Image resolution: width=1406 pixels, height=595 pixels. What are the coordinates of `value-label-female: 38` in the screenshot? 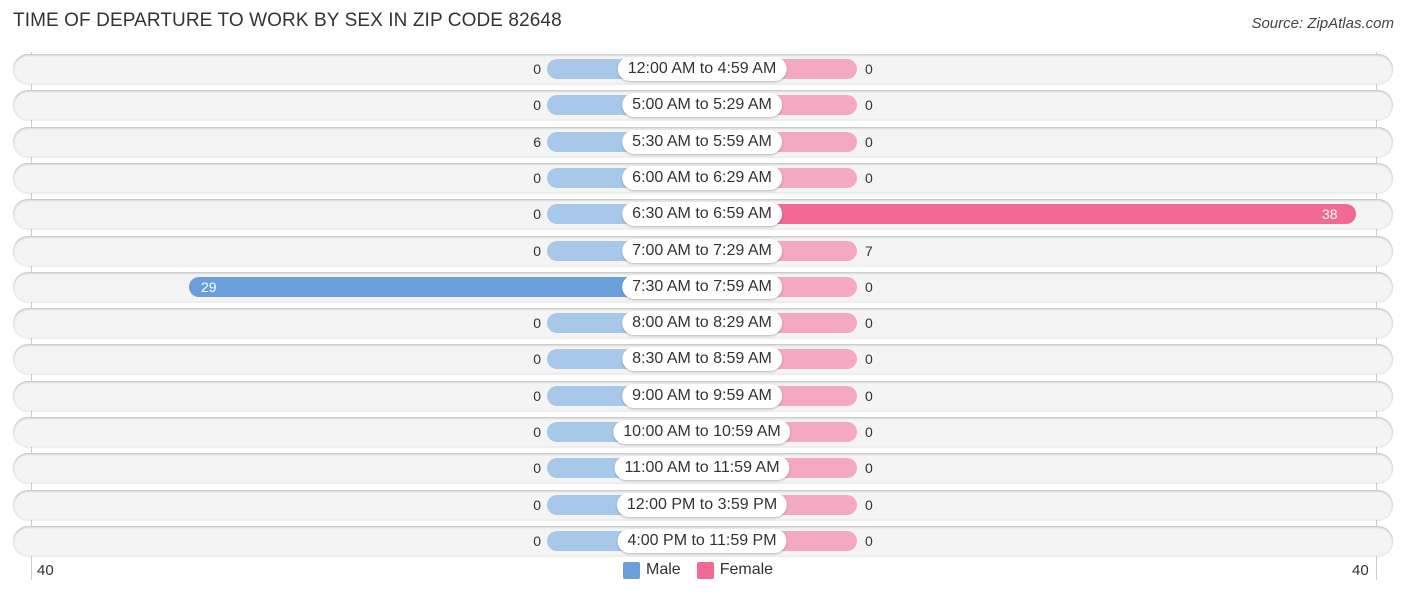 It's located at (1330, 214).